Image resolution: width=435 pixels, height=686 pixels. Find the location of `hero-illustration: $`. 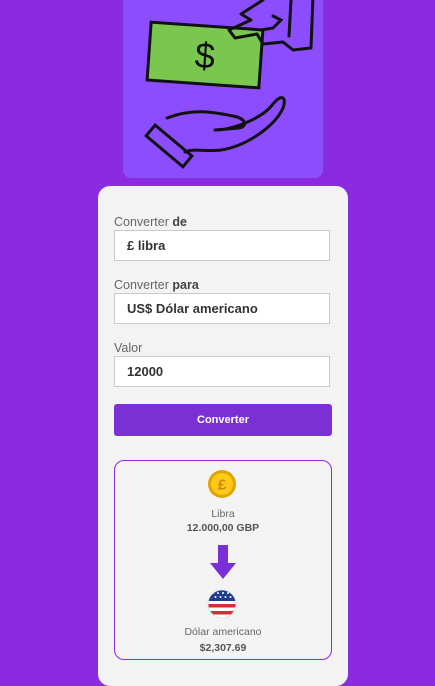

hero-illustration: $ is located at coordinates (223, 89).